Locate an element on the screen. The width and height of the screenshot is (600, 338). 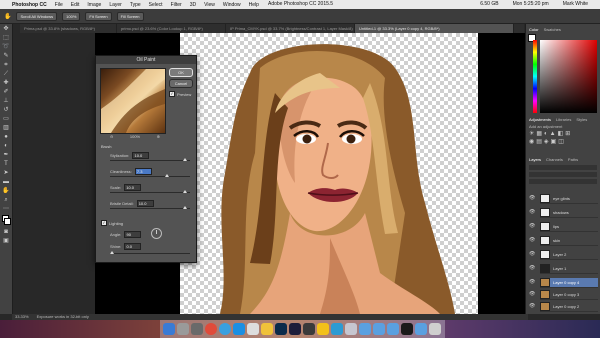
hand-tool-icon: ✋ is located at coordinates (6, 191).